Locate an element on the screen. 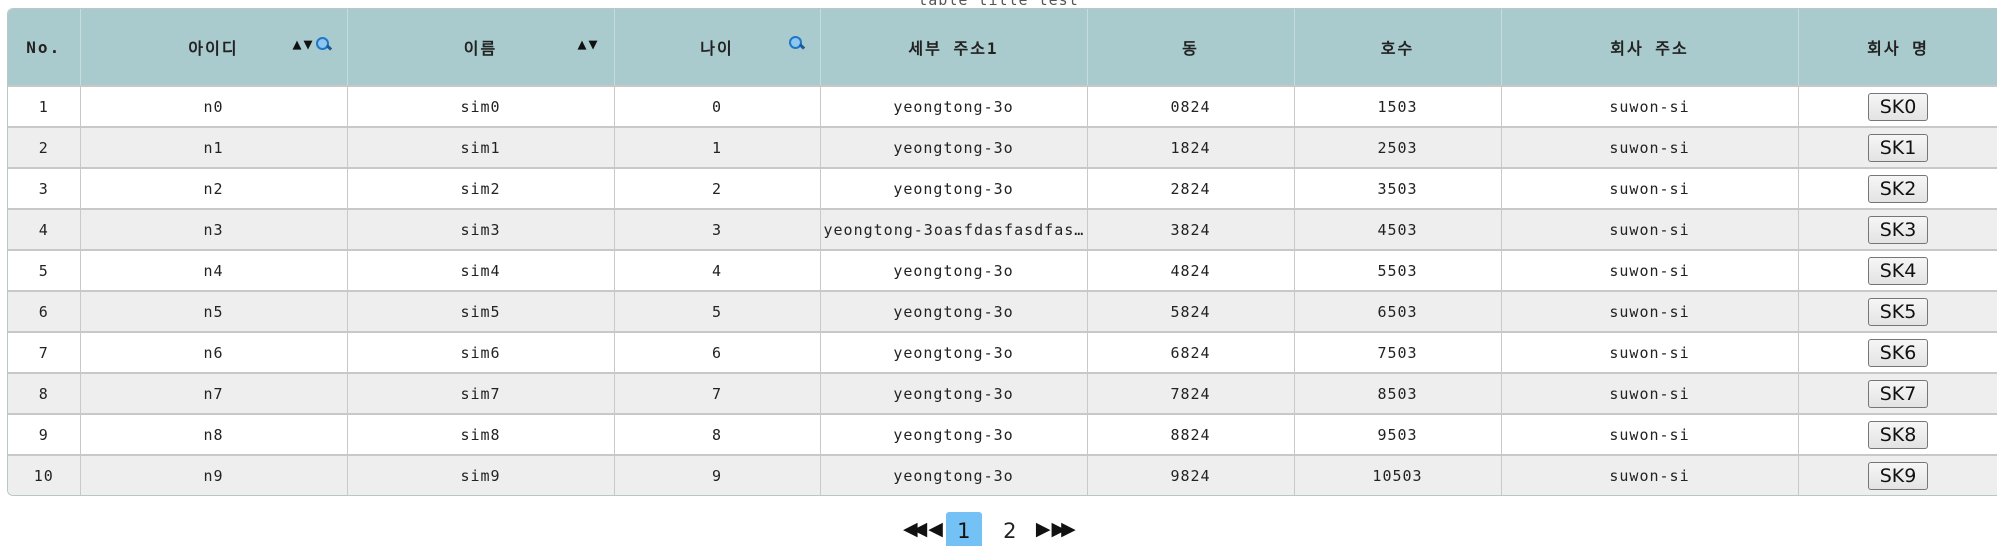  table-cell: 1 is located at coordinates (44, 106).